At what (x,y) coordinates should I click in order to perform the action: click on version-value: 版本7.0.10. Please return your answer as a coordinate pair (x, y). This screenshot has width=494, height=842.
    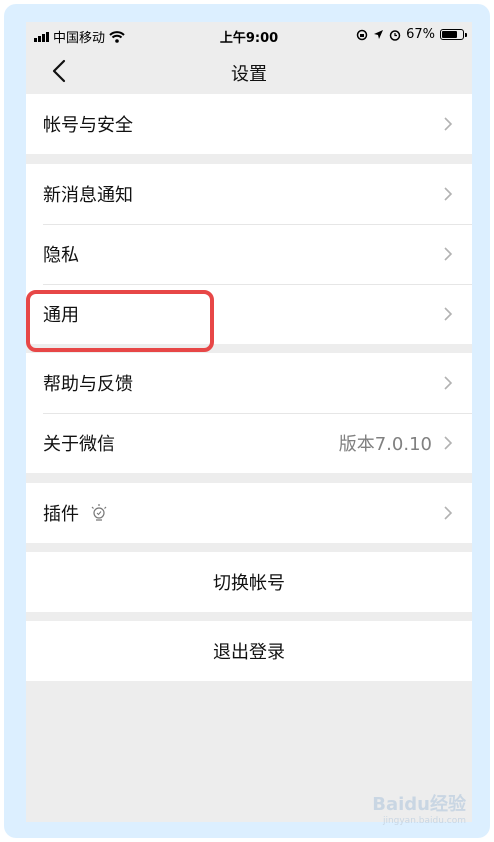
    Looking at the image, I should click on (385, 444).